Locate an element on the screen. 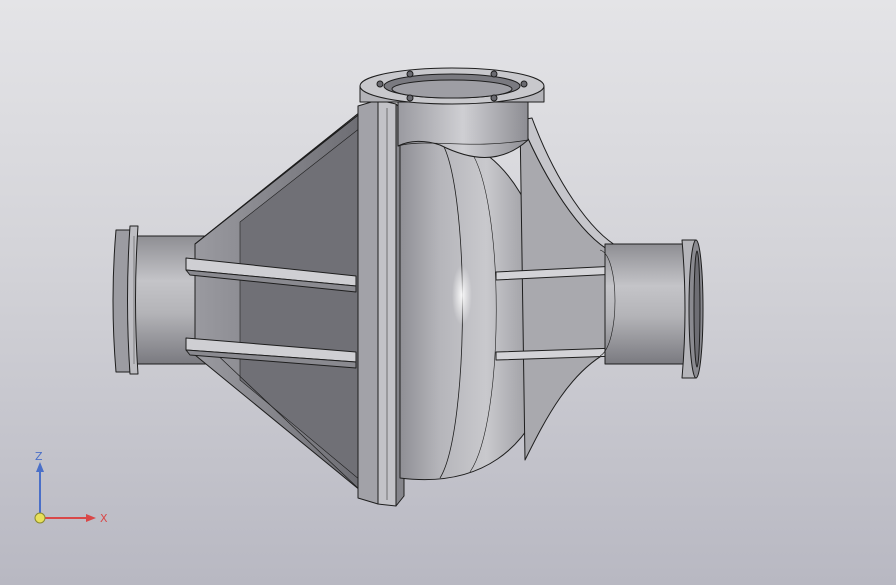 This screenshot has width=896, height=585. top-flange is located at coordinates (452, 86).